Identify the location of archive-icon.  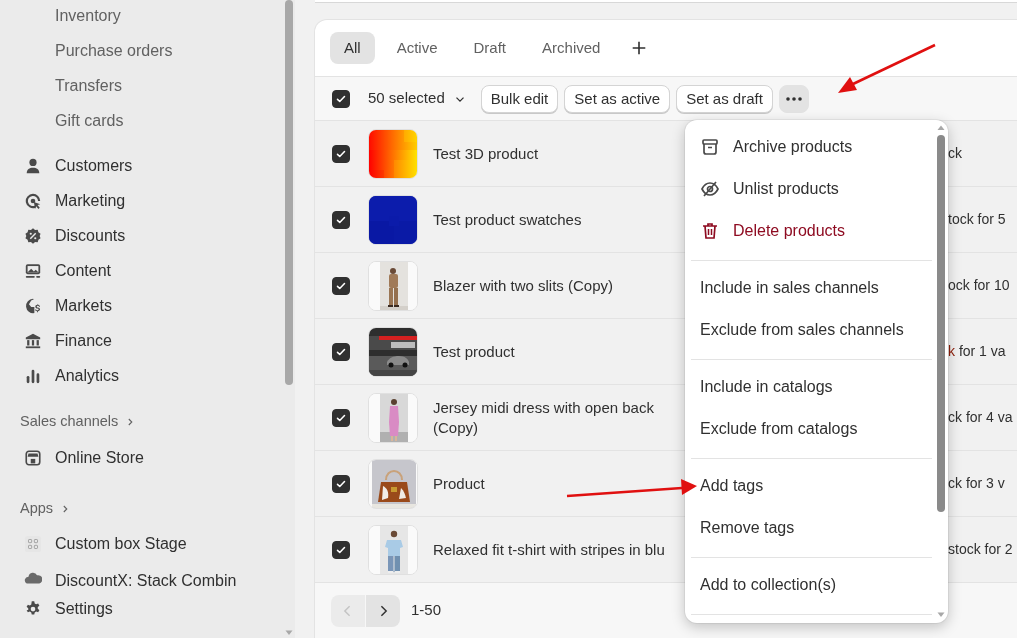
(710, 147).